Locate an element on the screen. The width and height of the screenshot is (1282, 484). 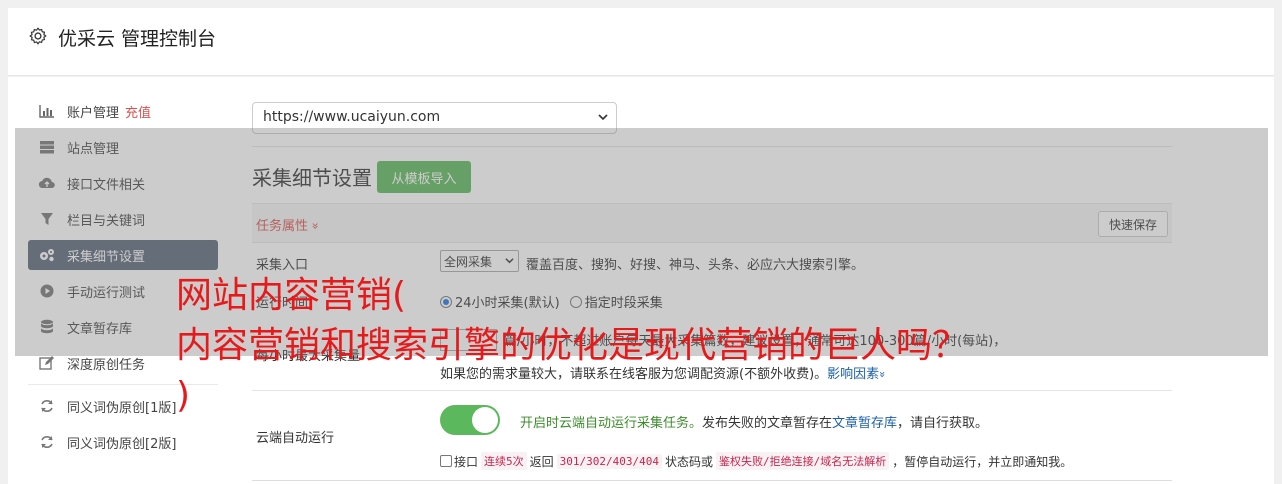
sidebar-item-synonym-v2: 同义词伪原创[2版] is located at coordinates (123, 442).